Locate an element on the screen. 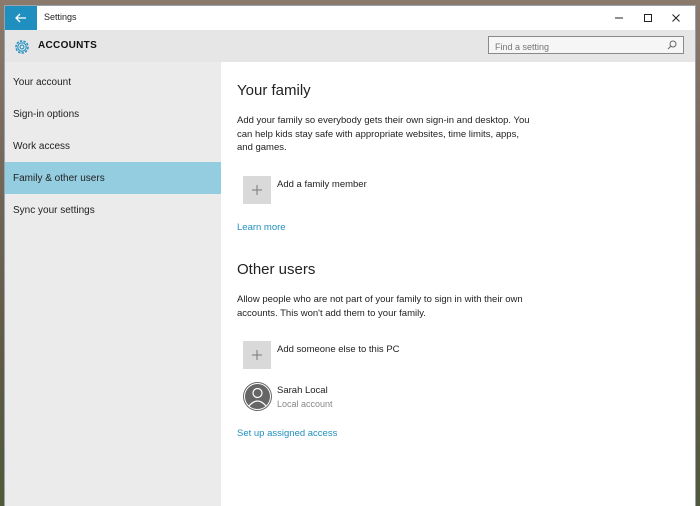 This screenshot has width=700, height=506. close-button is located at coordinates (676, 18).